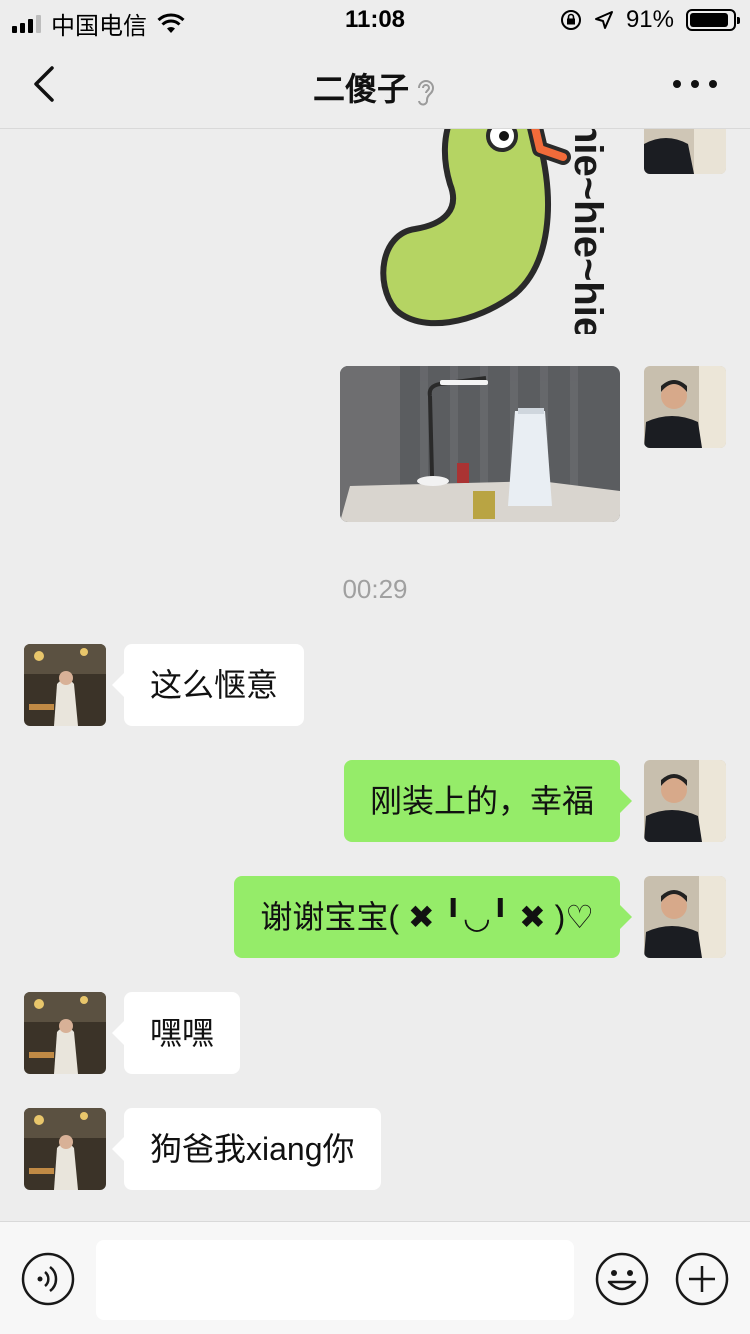  Describe the element at coordinates (603, 20) in the screenshot. I see `location-arrow-icon` at that location.